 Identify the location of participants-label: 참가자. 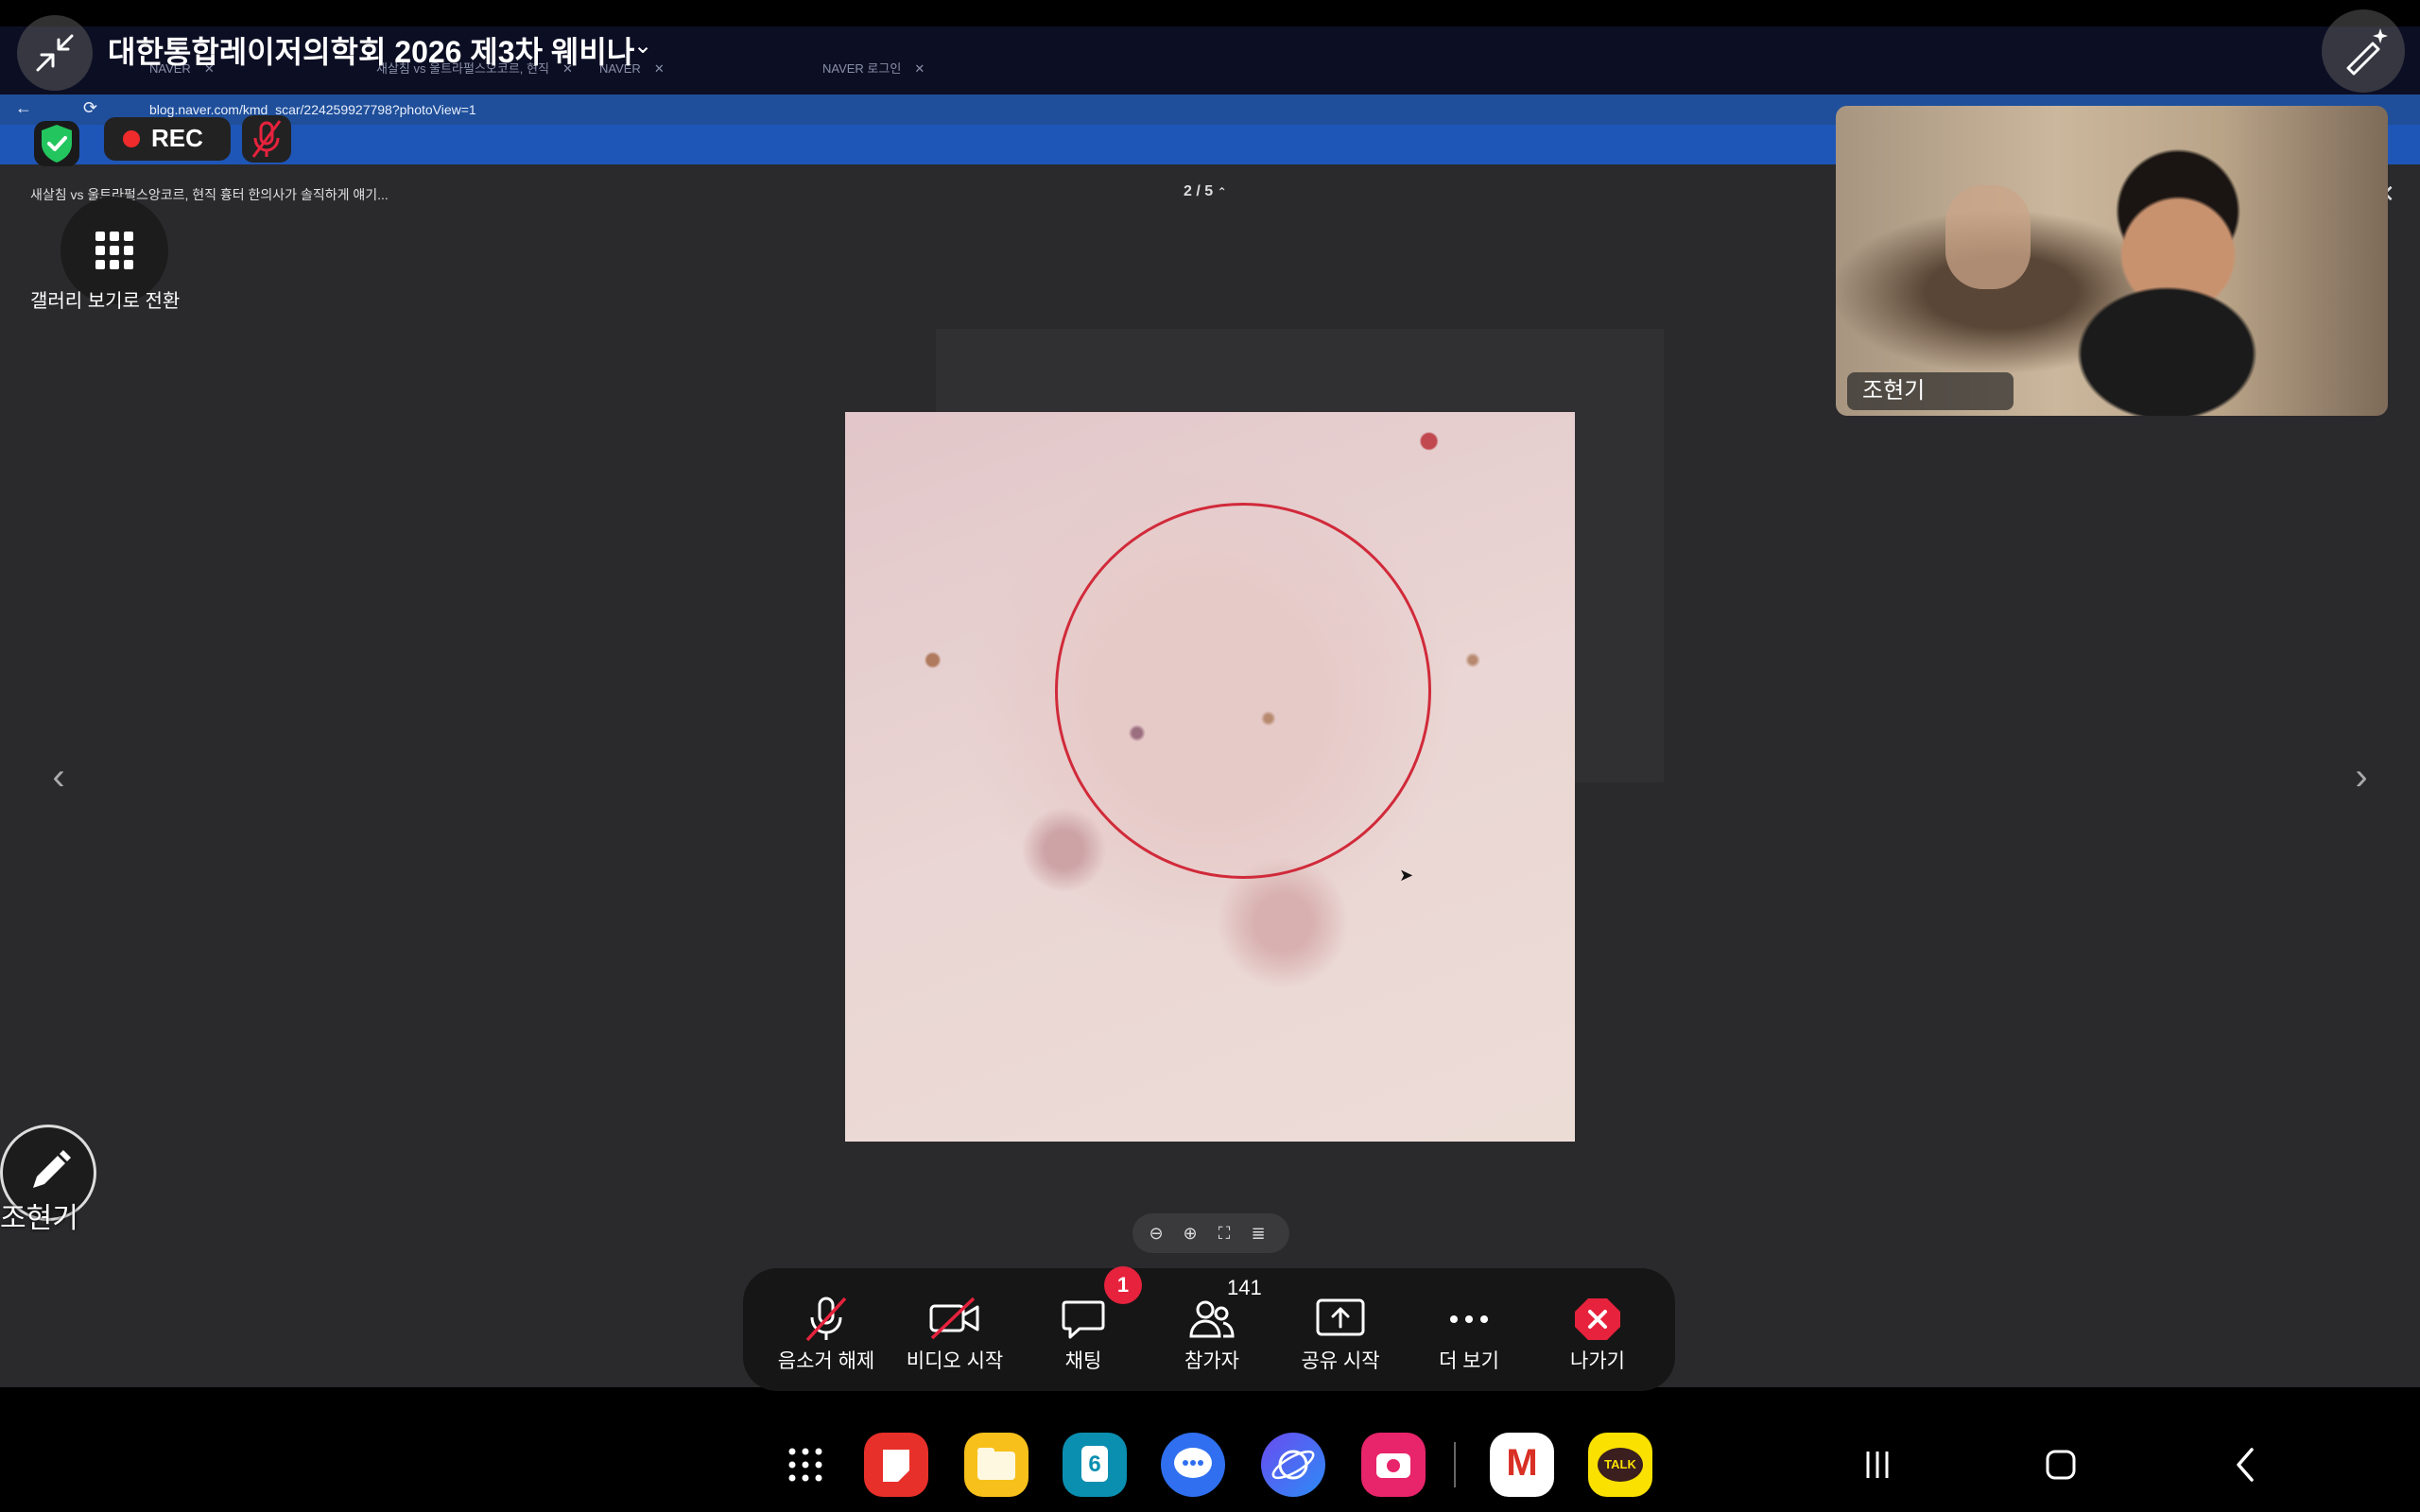
(1211, 1361).